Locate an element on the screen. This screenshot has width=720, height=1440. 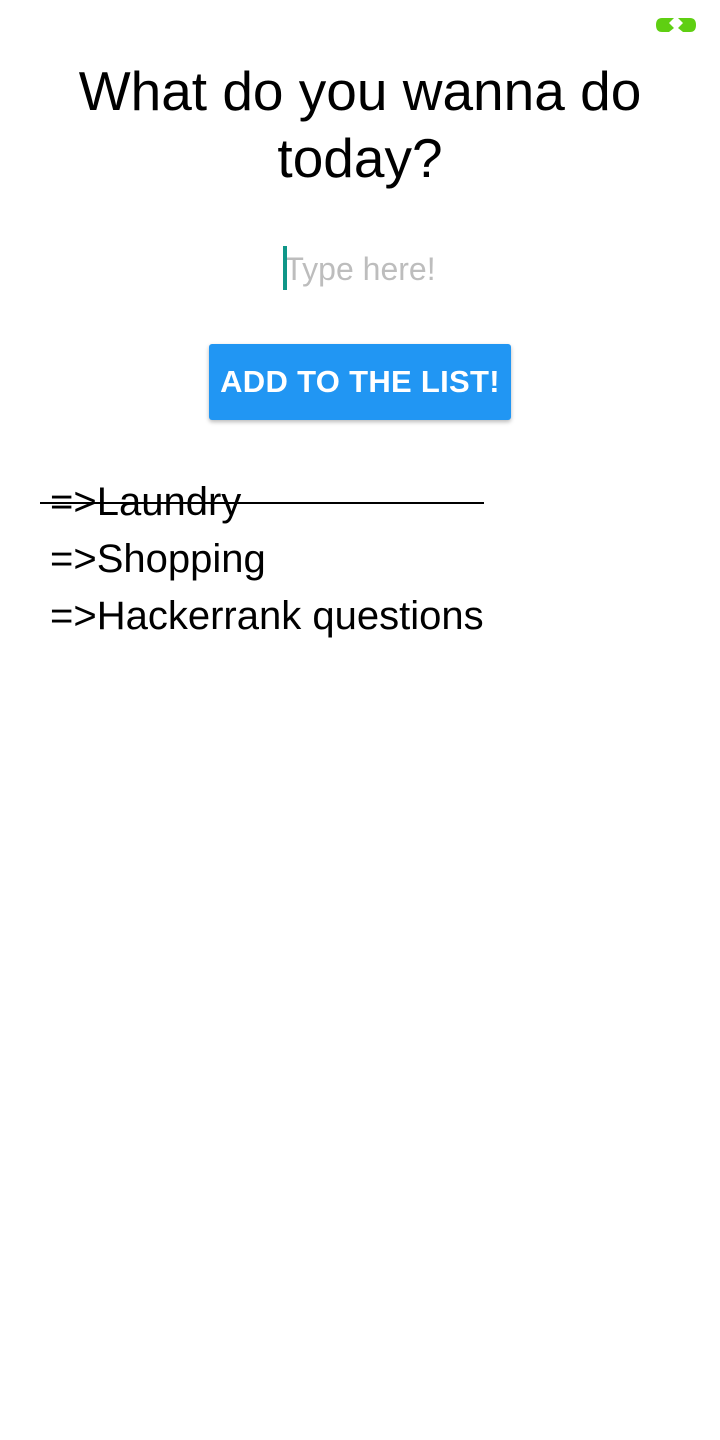
todo-item: =>Shopping is located at coordinates (262, 559).